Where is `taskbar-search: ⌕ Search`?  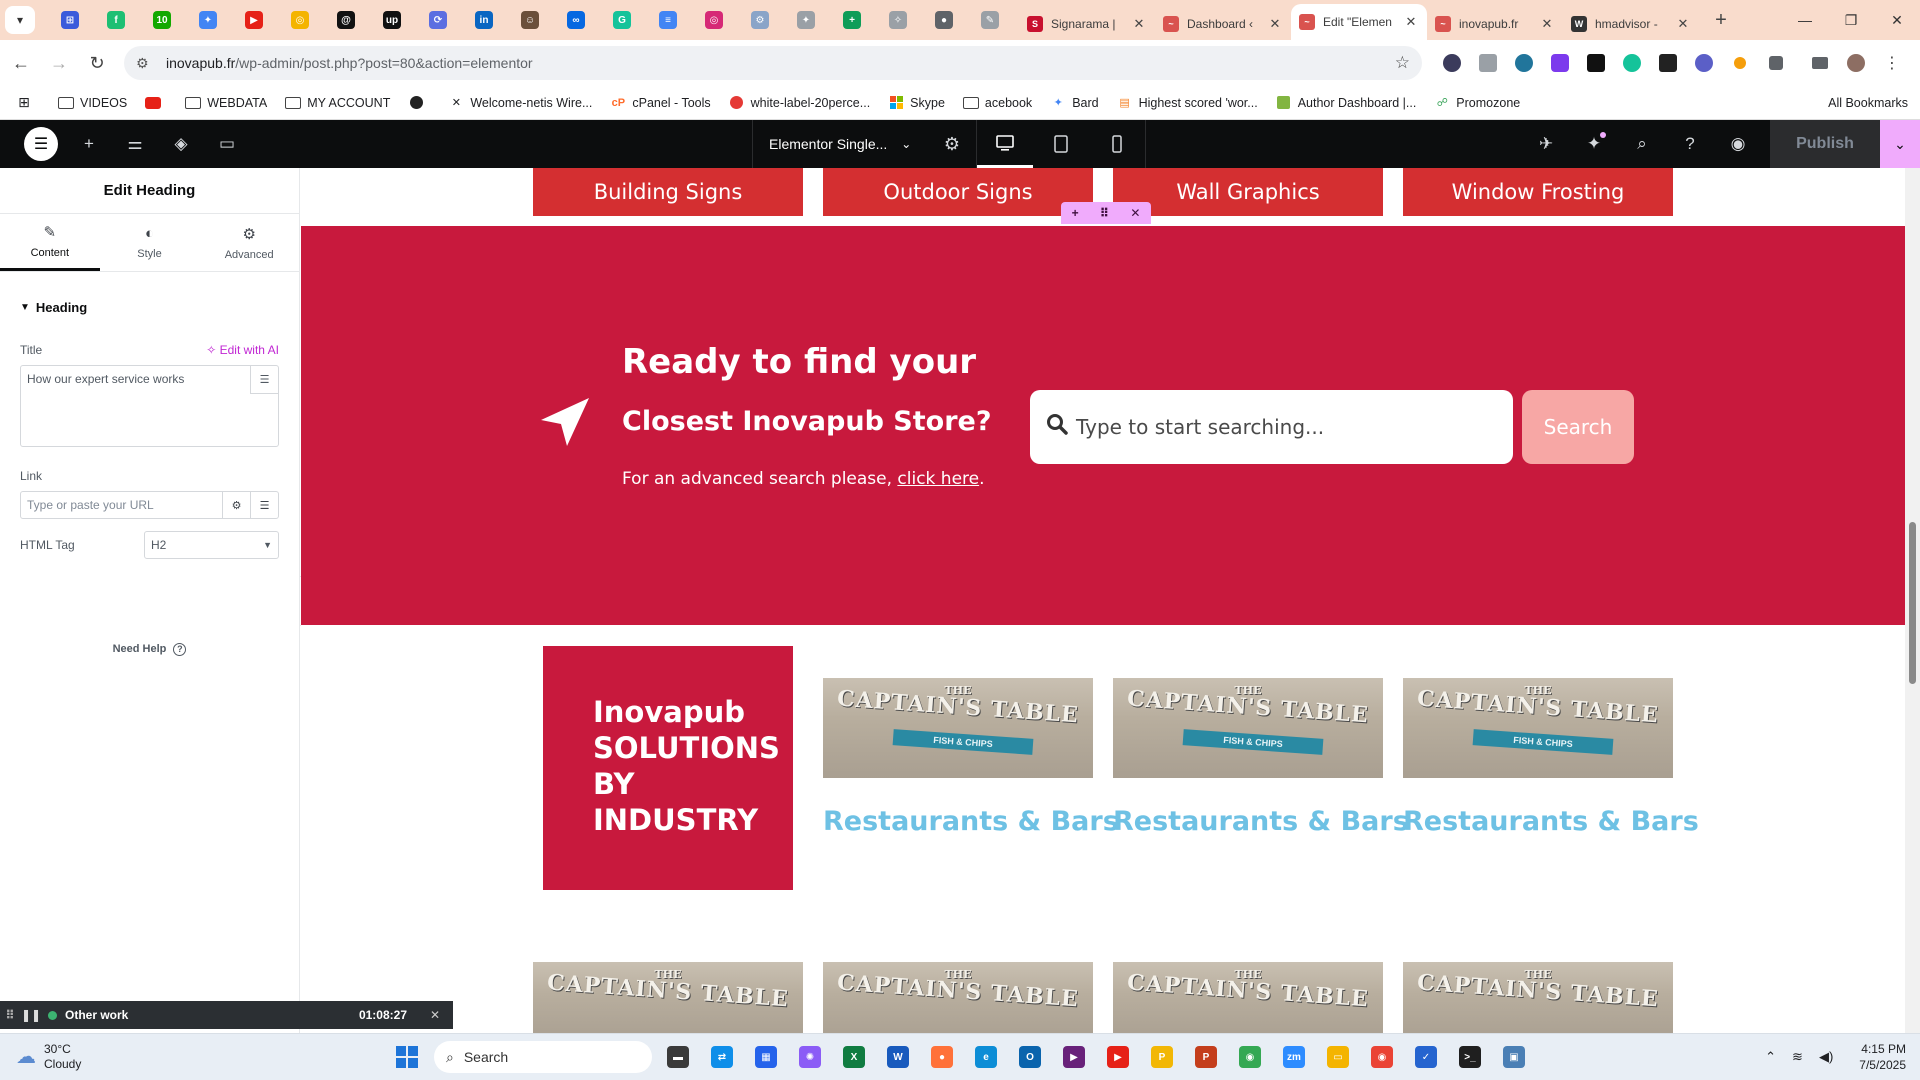 taskbar-search: ⌕ Search is located at coordinates (543, 1057).